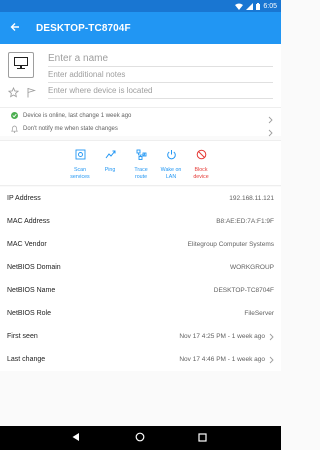 The width and height of the screenshot is (320, 450). I want to click on home-icon, so click(140, 438).